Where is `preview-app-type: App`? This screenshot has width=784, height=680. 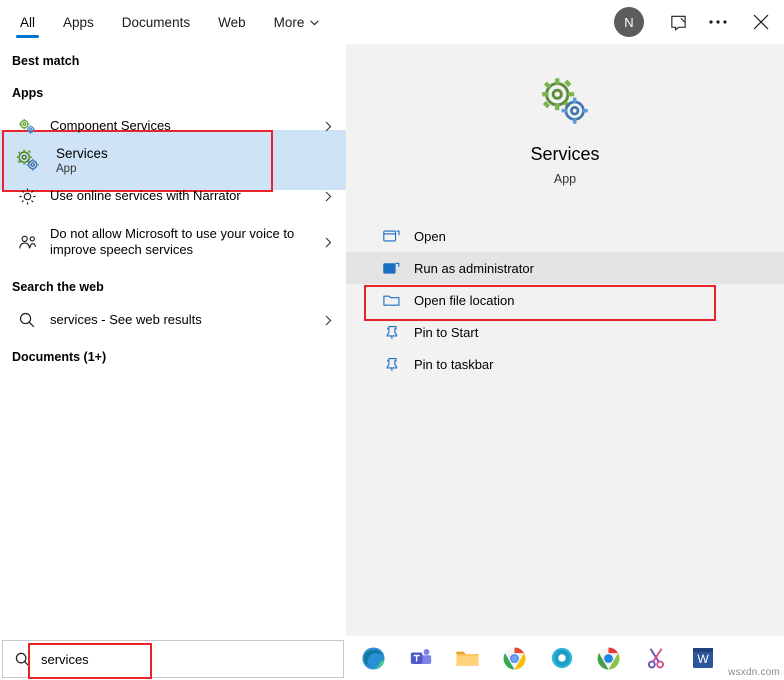
preview-app-type: App is located at coordinates (565, 179).